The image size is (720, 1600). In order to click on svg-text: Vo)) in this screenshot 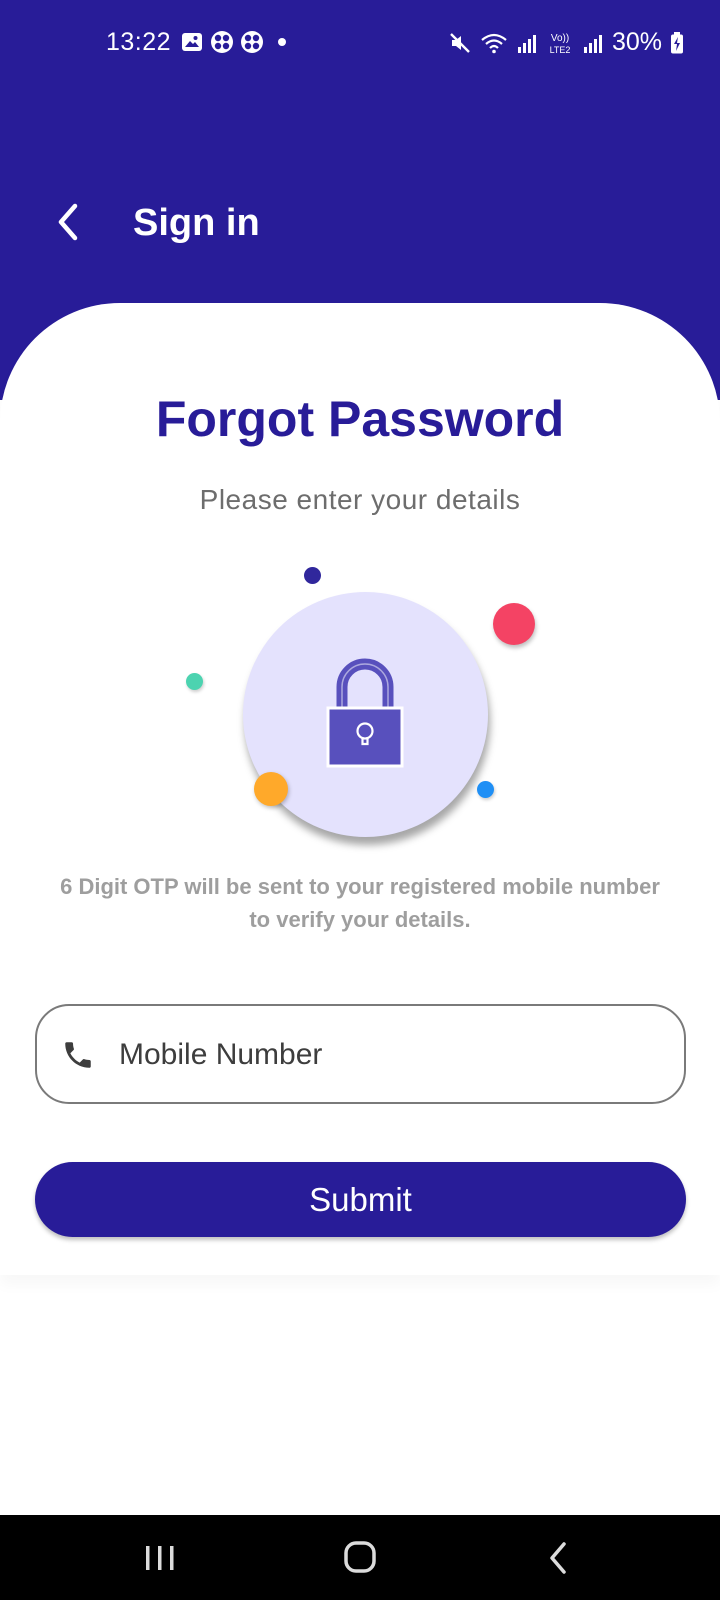, I will do `click(560, 38)`.